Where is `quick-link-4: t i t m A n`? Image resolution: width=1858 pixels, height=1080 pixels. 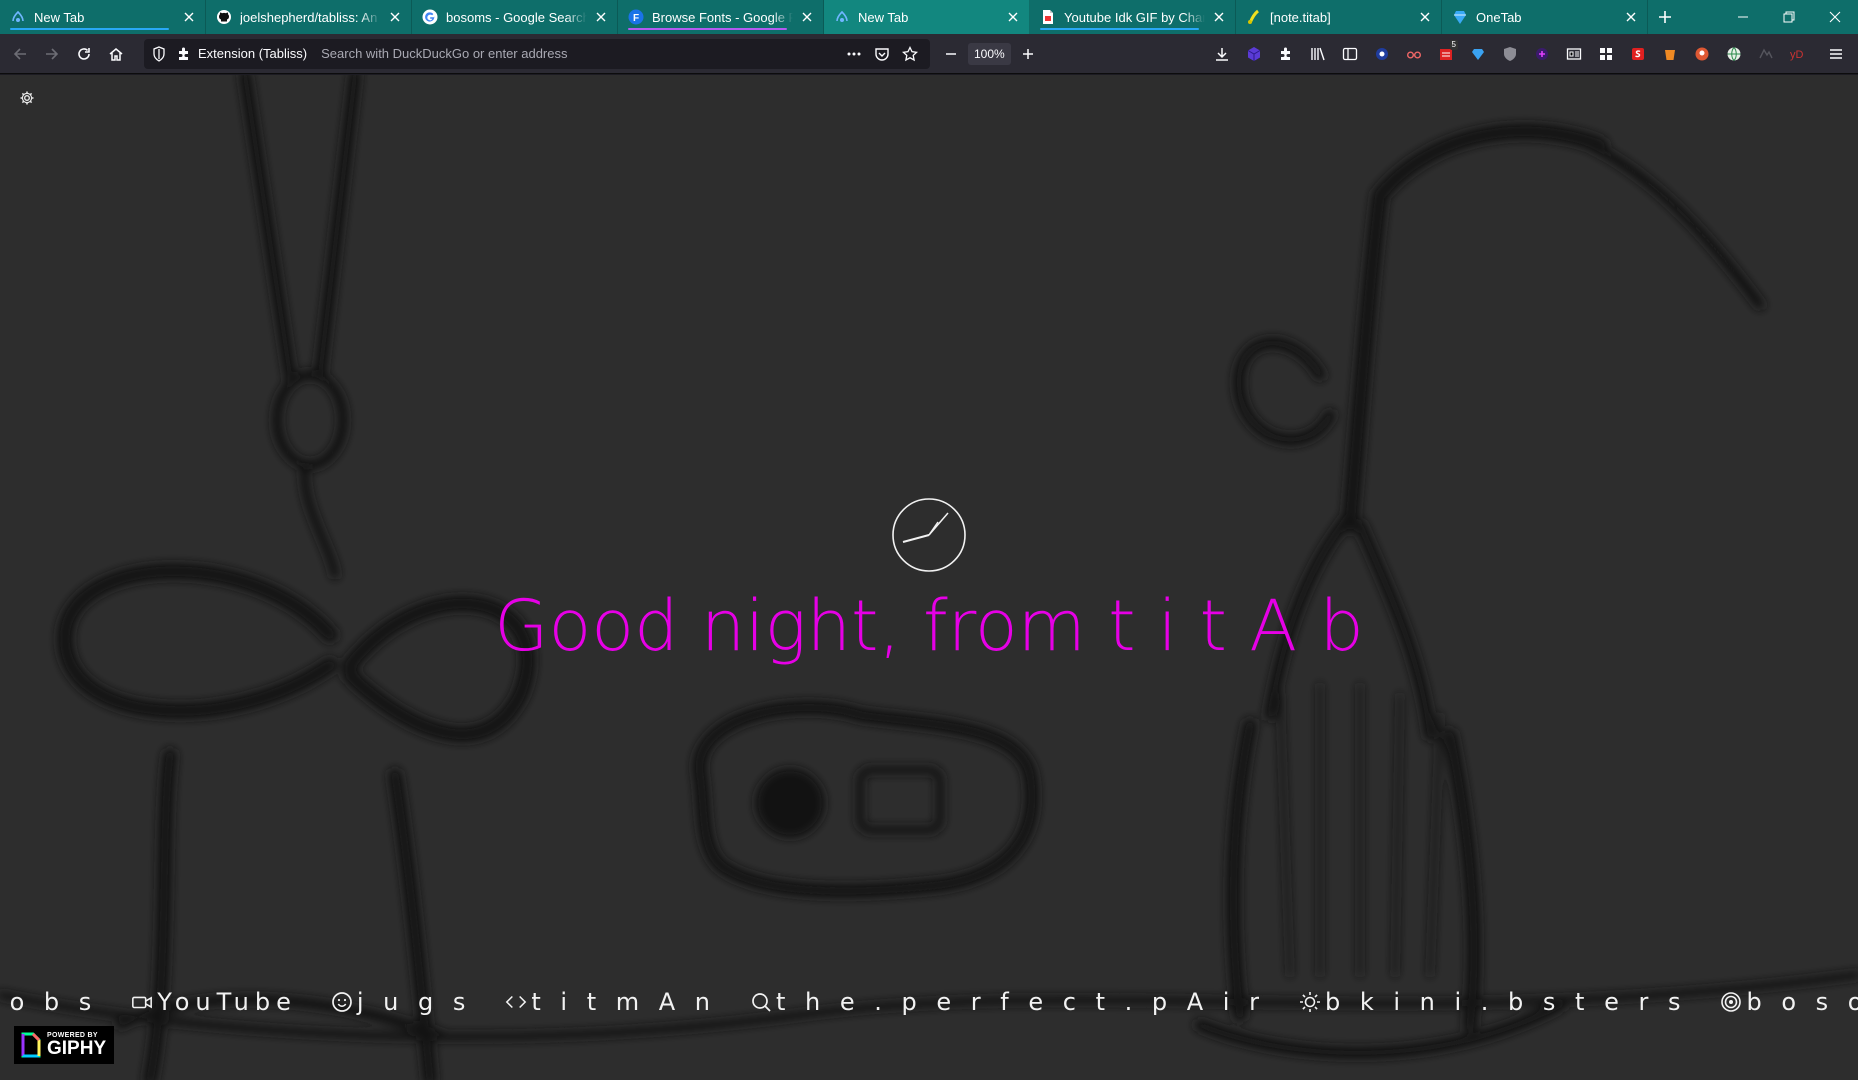 quick-link-4: t i t m A n is located at coordinates (610, 1002).